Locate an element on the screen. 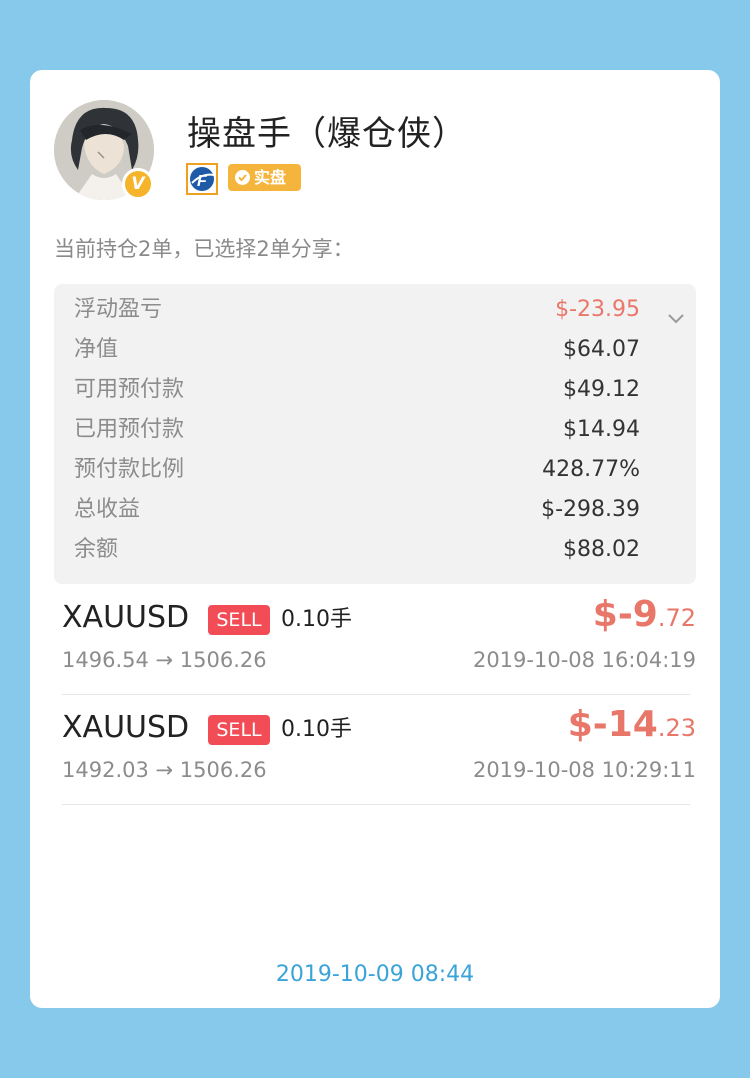 The width and height of the screenshot is (750, 1078). order-time: 2019-10-08 16:04:19 is located at coordinates (584, 660).